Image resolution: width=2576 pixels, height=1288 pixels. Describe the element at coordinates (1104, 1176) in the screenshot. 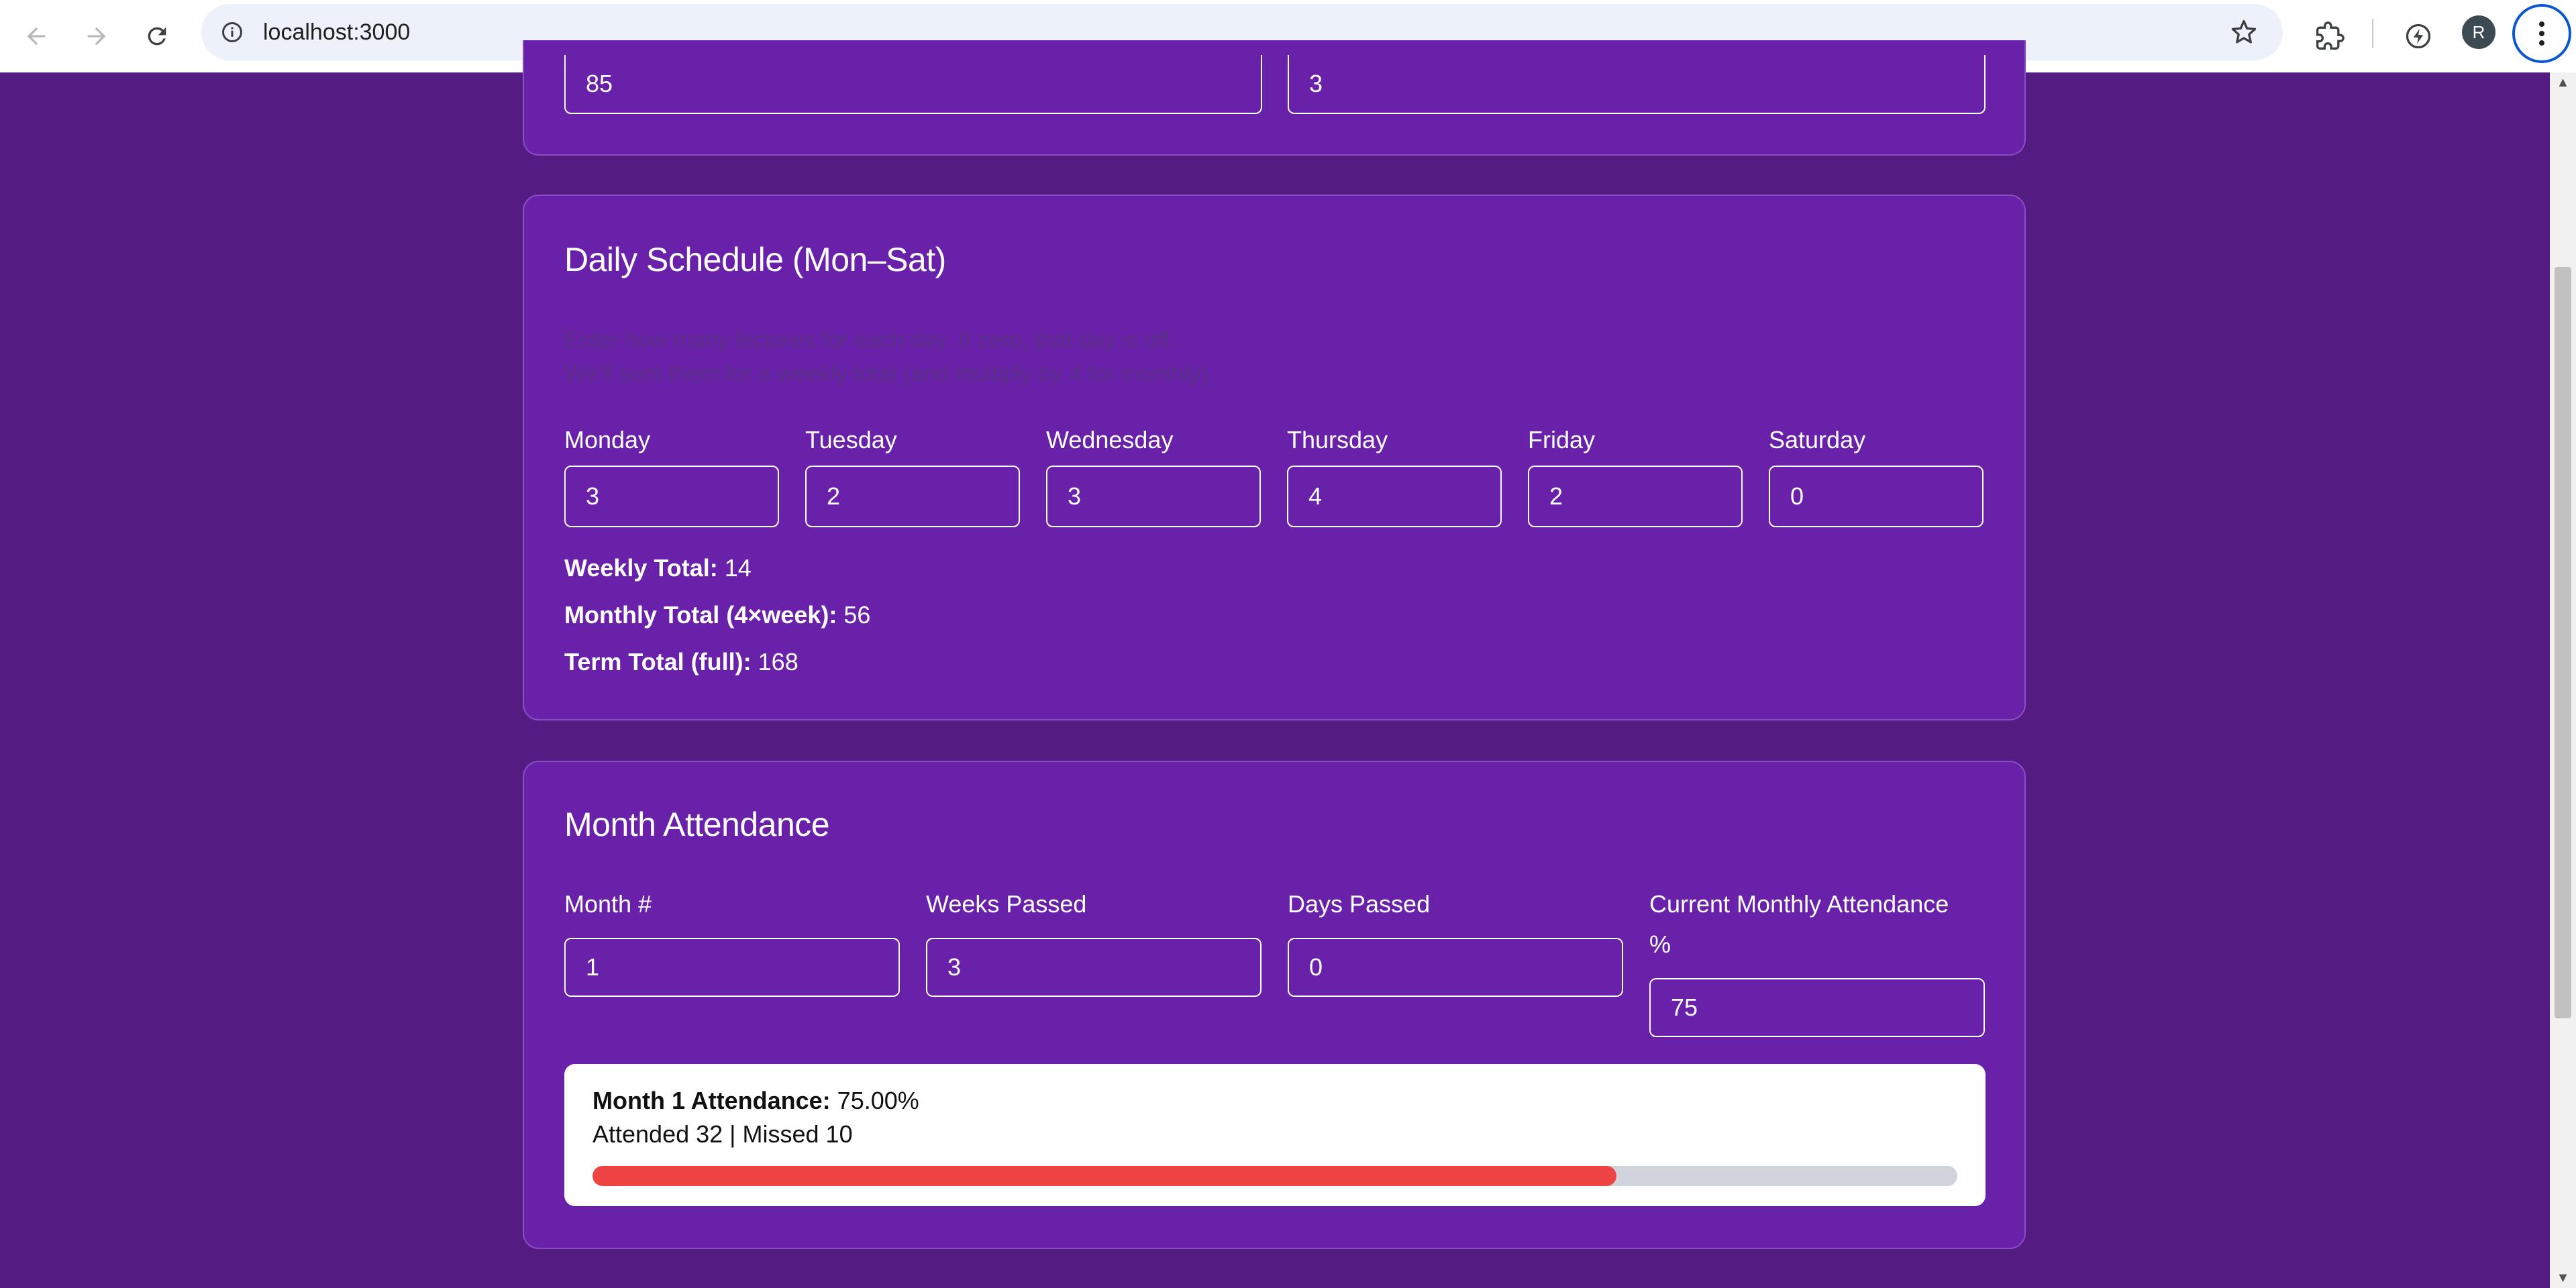

I see `attendance-progress-fill` at that location.